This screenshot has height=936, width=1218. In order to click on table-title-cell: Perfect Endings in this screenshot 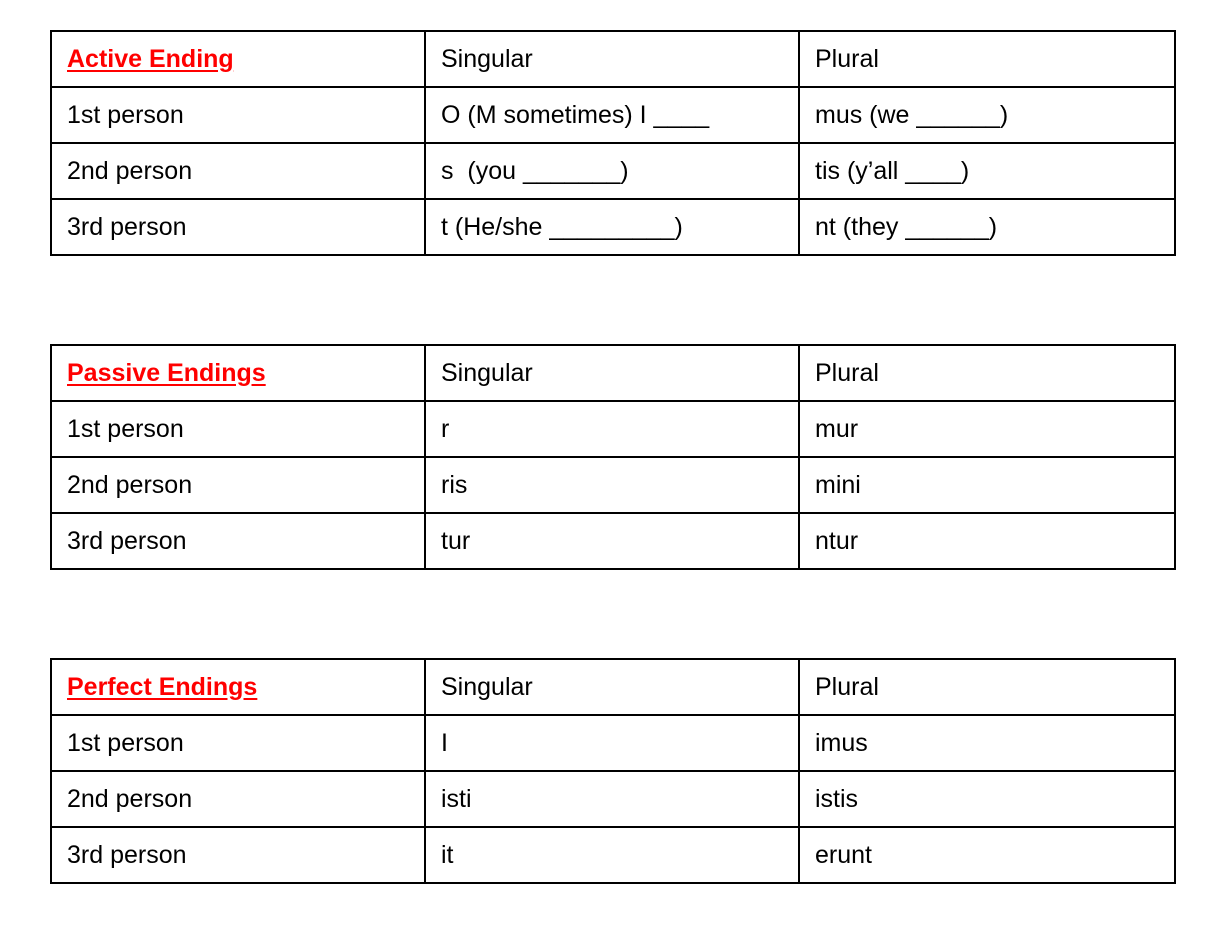, I will do `click(238, 687)`.